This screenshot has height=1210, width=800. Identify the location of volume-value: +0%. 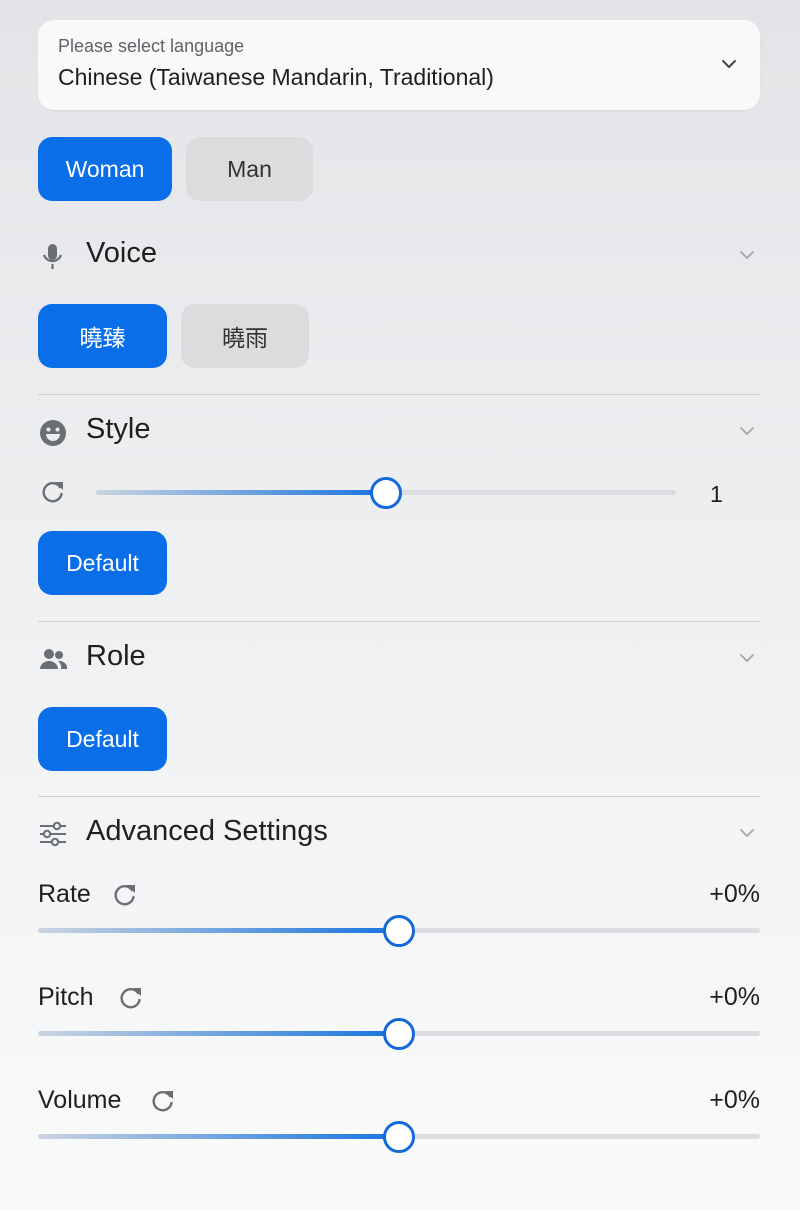
(734, 1100).